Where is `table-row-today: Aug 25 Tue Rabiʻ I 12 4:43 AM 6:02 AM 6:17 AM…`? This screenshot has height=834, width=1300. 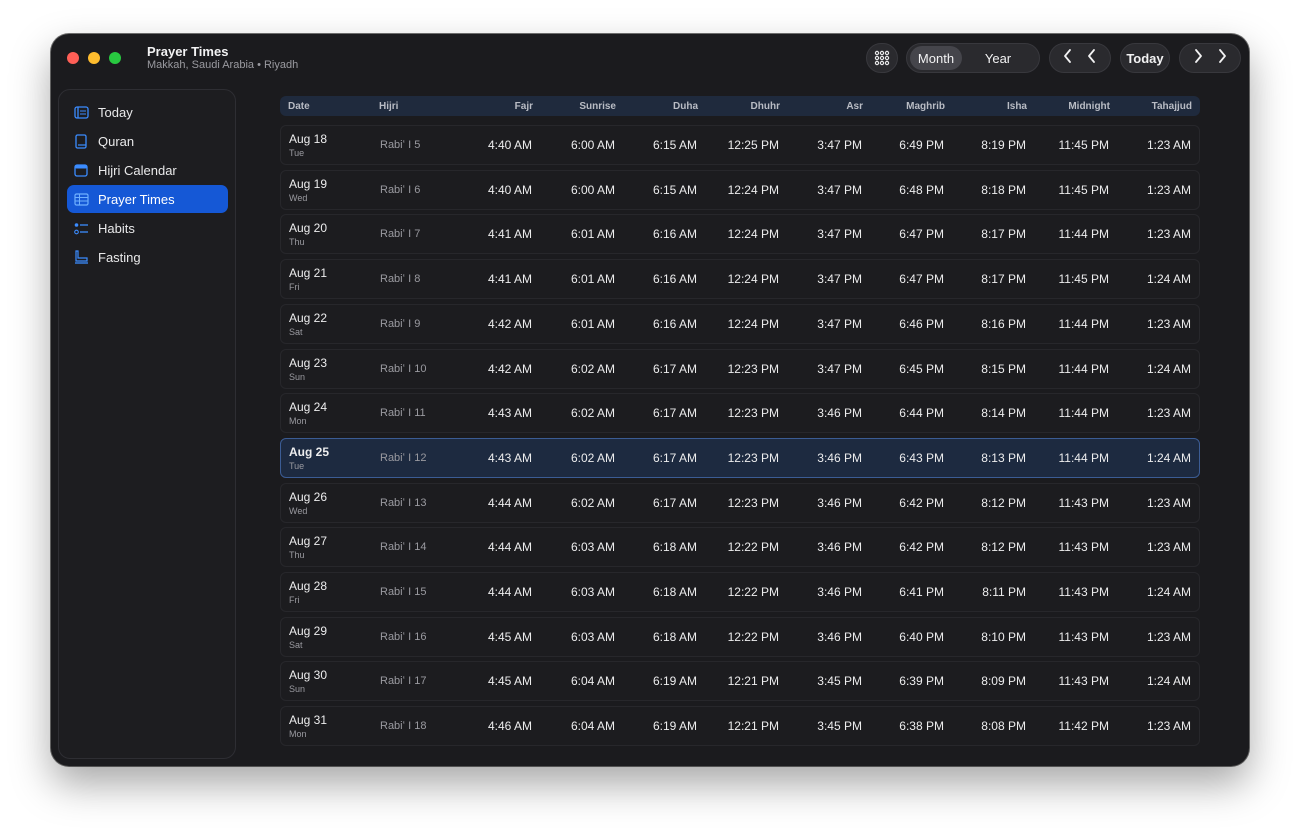
table-row-today: Aug 25 Tue Rabiʻ I 12 4:43 AM 6:02 AM 6:17 AM… is located at coordinates (740, 457).